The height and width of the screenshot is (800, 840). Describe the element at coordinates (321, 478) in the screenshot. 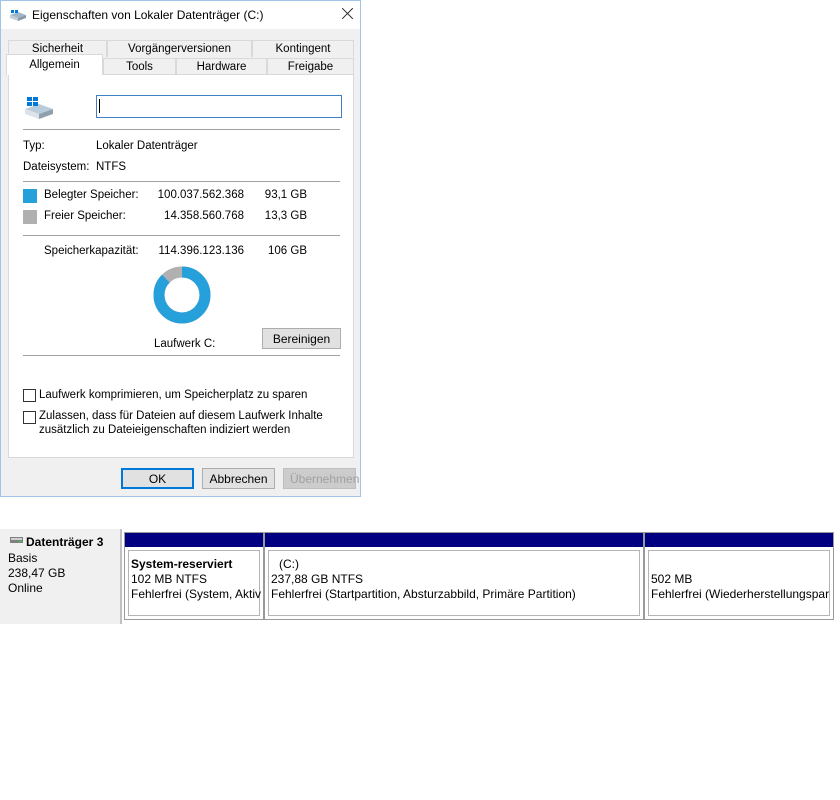

I see `apply-button: Übernehmen` at that location.